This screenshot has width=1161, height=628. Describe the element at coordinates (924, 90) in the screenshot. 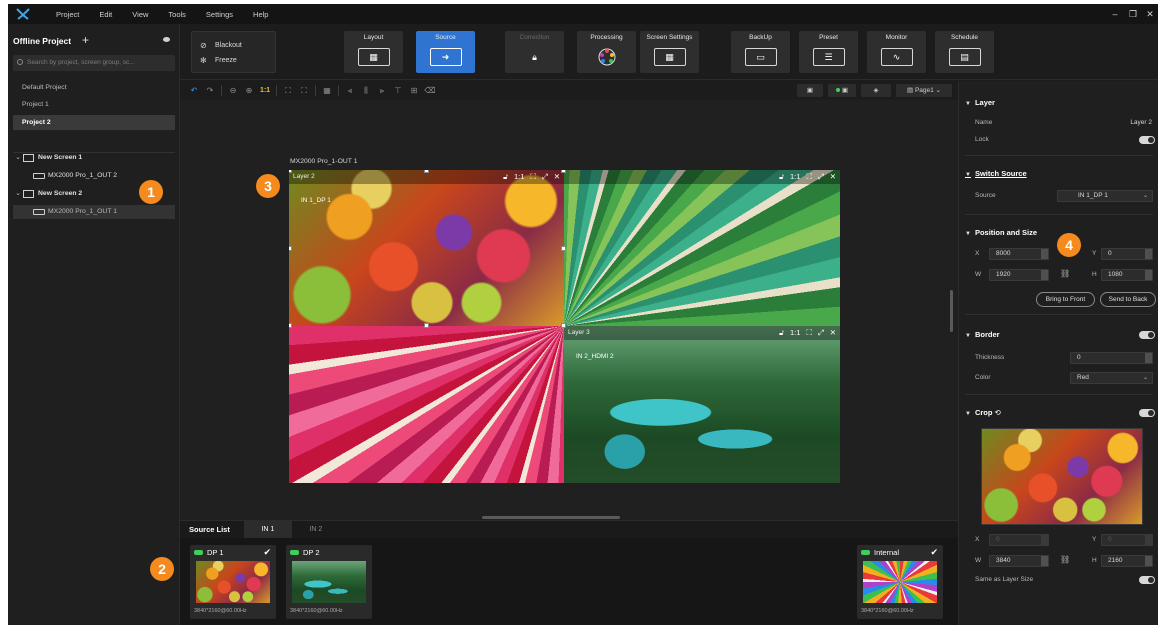

I see `page-select: ▤ Page1 ⌄` at that location.